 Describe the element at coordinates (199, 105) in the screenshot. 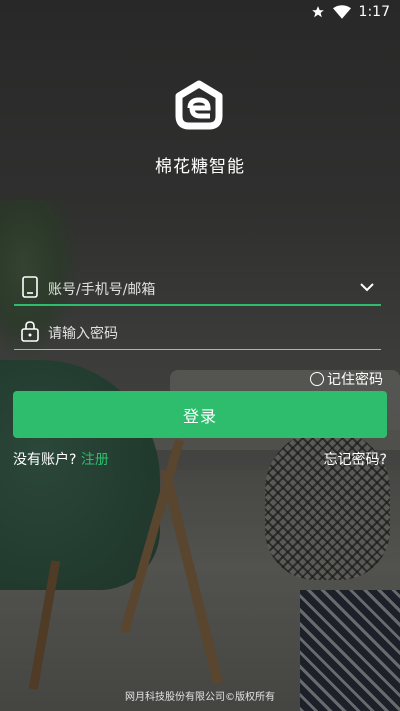

I see `app-logo-icon` at that location.